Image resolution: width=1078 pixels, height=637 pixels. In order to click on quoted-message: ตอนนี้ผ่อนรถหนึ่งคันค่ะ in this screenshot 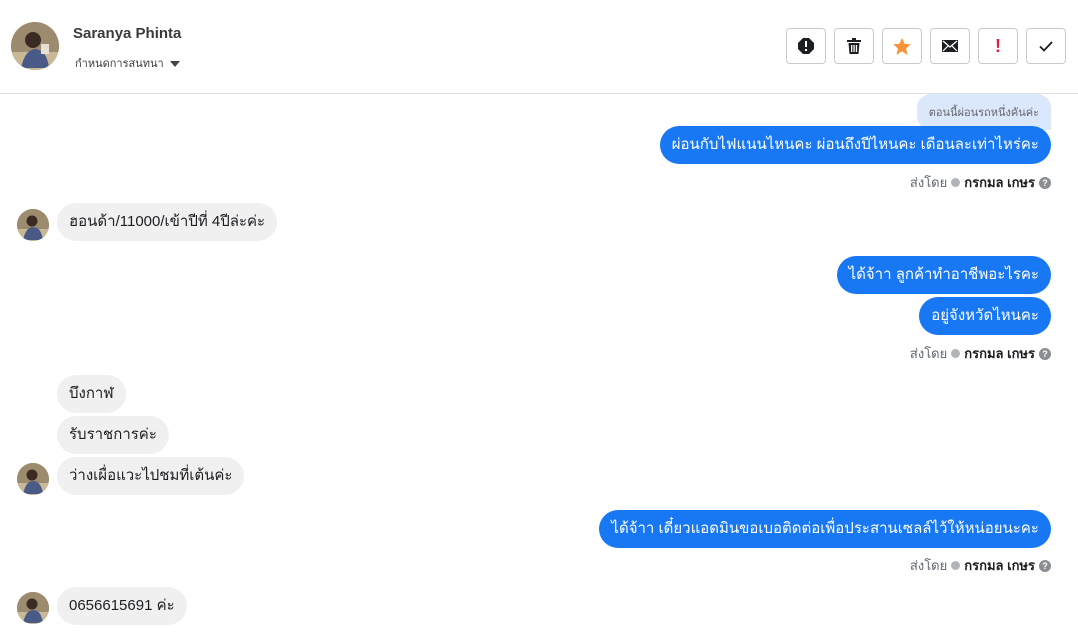, I will do `click(983, 112)`.